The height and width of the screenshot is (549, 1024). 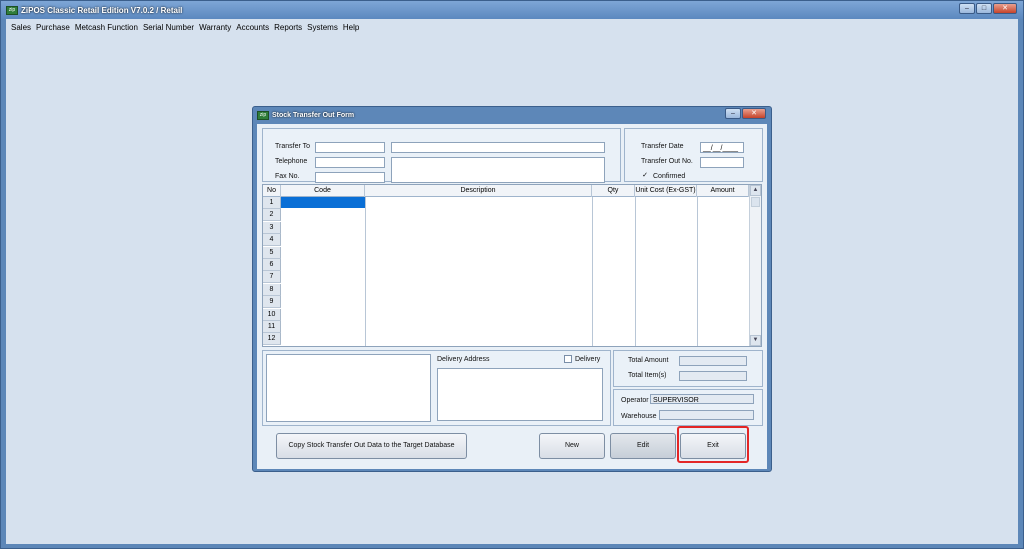 I want to click on edit-button: Edit, so click(x=643, y=446).